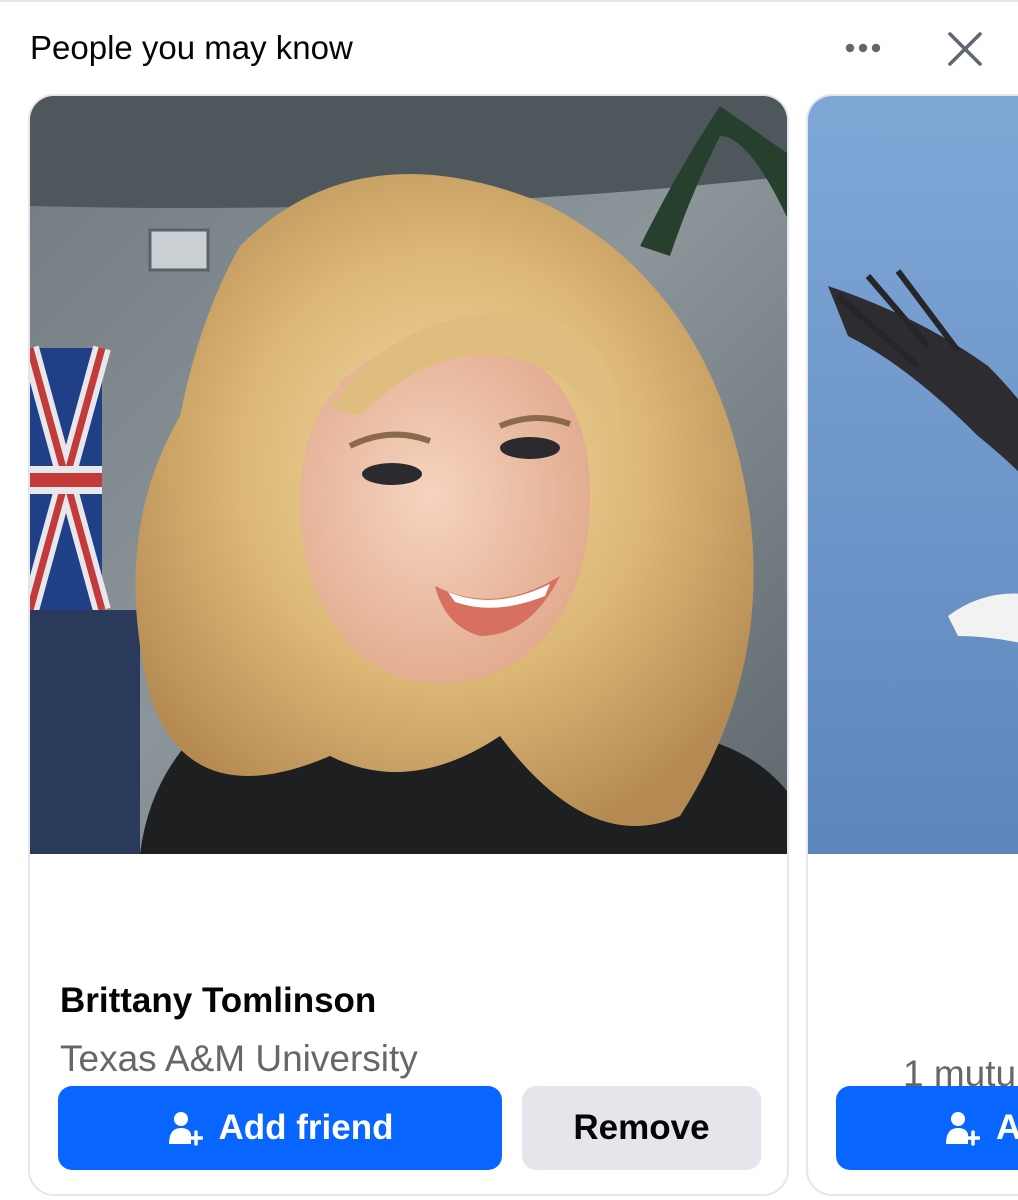  I want to click on add-friend-label: A, so click(1007, 1128).